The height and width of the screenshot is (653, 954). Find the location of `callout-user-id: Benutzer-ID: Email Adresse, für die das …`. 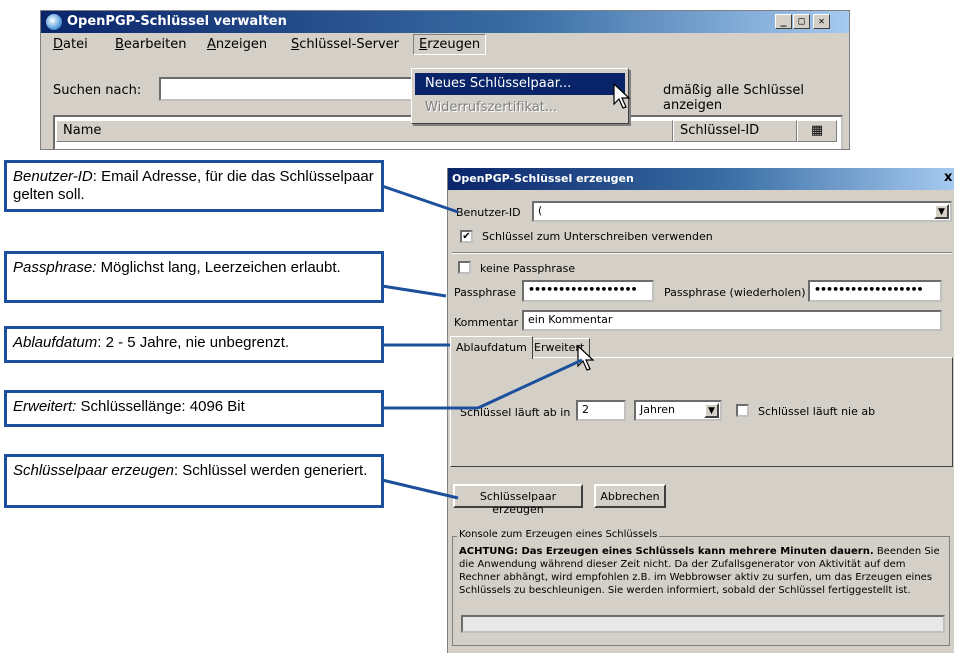

callout-user-id: Benutzer-ID: Email Adresse, für die das … is located at coordinates (194, 186).